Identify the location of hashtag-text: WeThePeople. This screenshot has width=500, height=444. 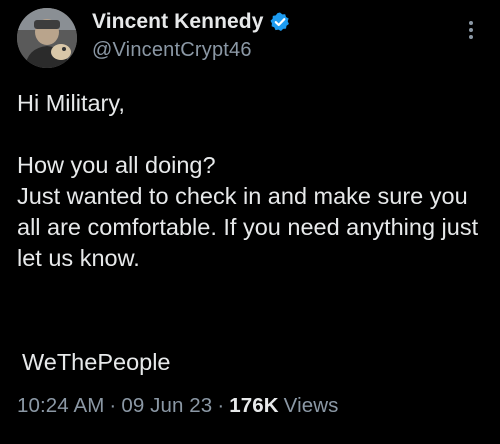
(96, 362).